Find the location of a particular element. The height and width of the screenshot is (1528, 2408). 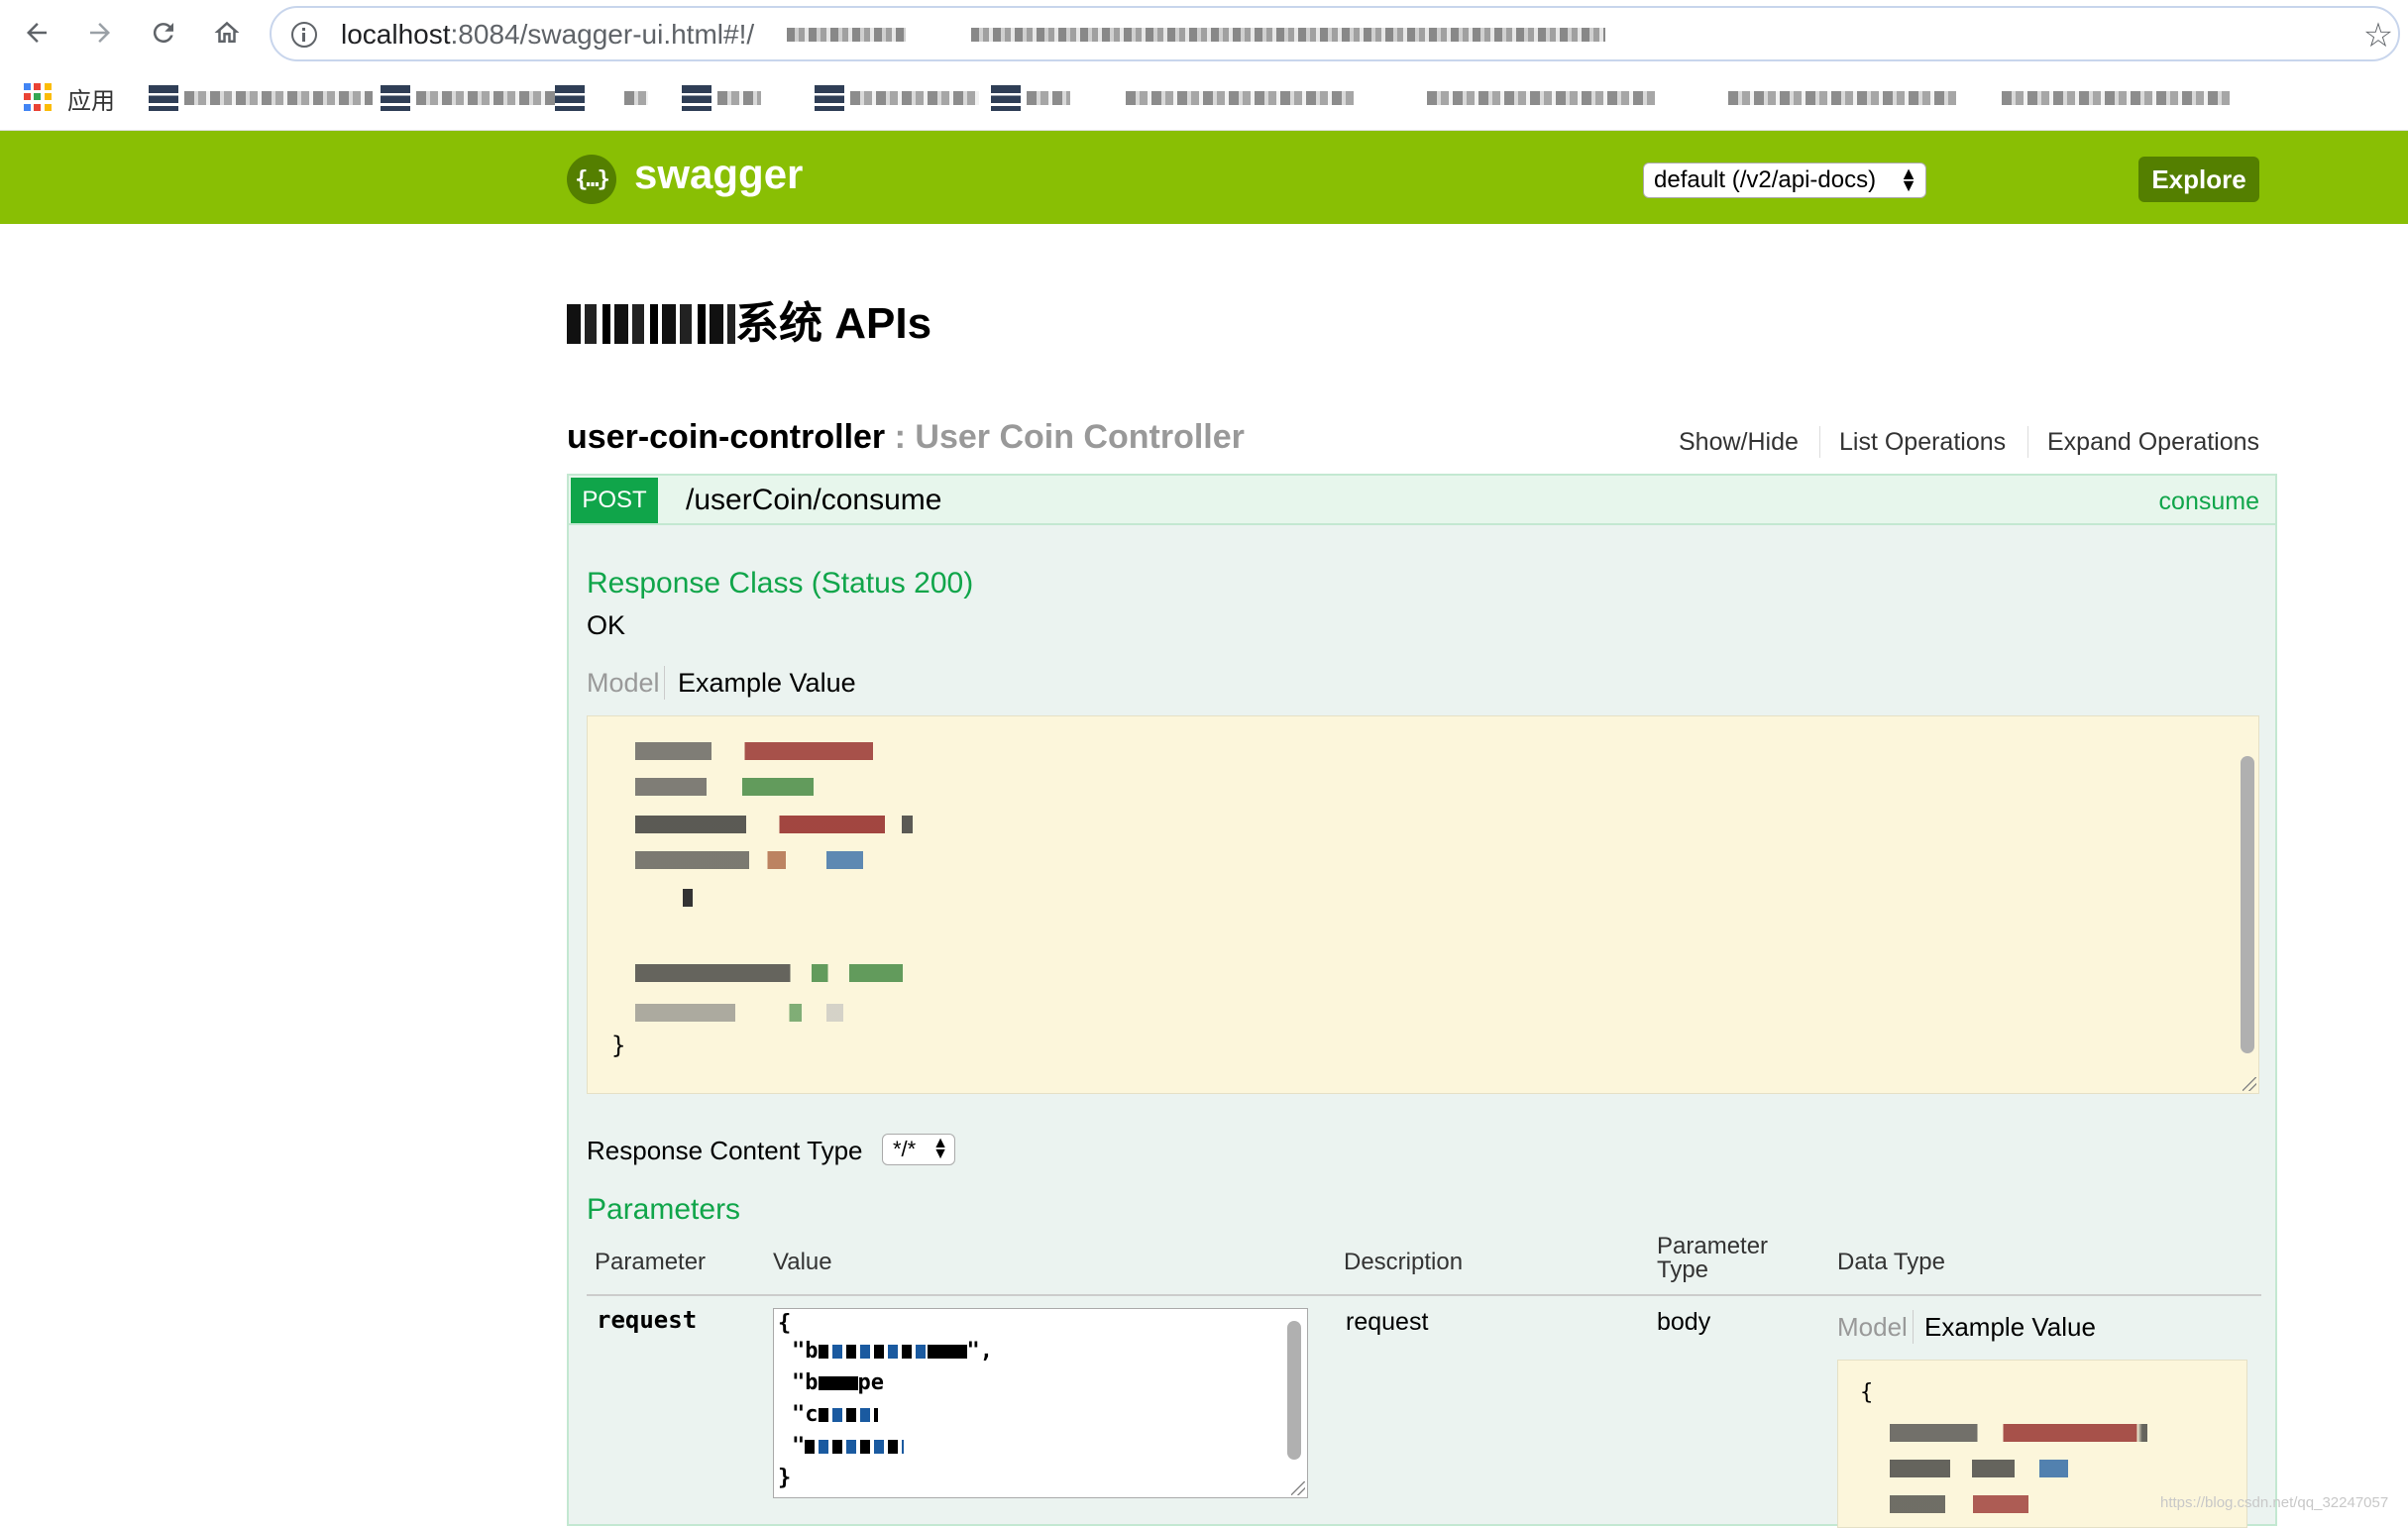

column-header-parameter: Parameter is located at coordinates (651, 1262).